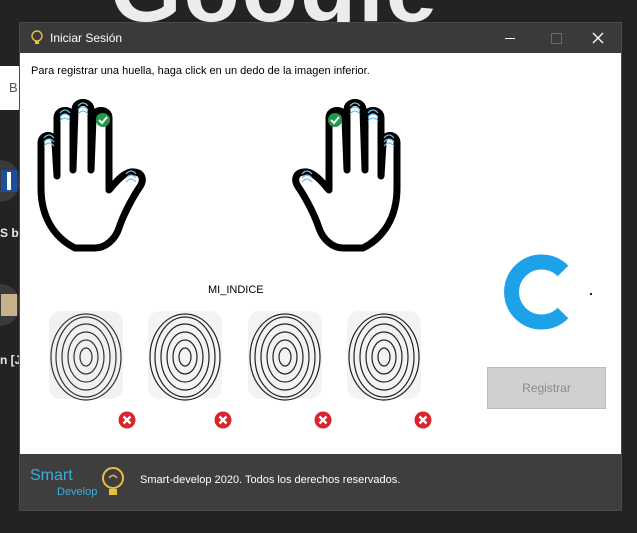 The height and width of the screenshot is (533, 637). Describe the element at coordinates (80, 483) in the screenshot. I see `smart-develop-logo: Smart Develop` at that location.